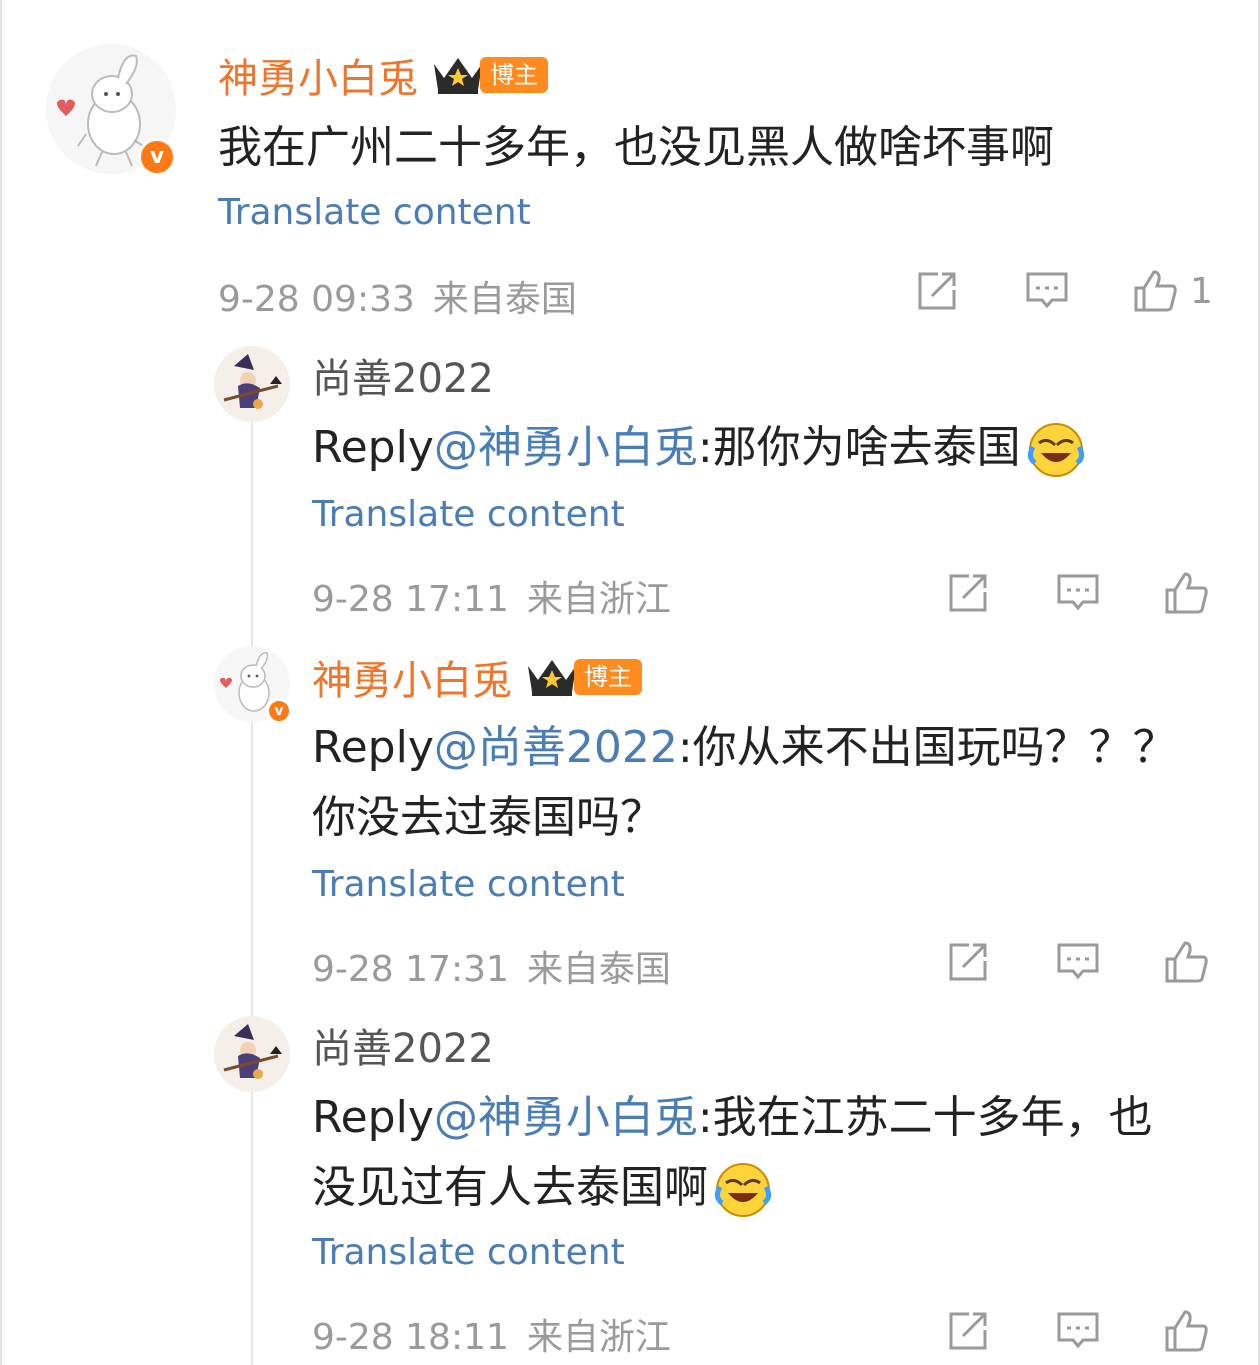 The width and height of the screenshot is (1260, 1365). I want to click on reply-text-continued: 没见过有人去泰国啊, so click(542, 1188).